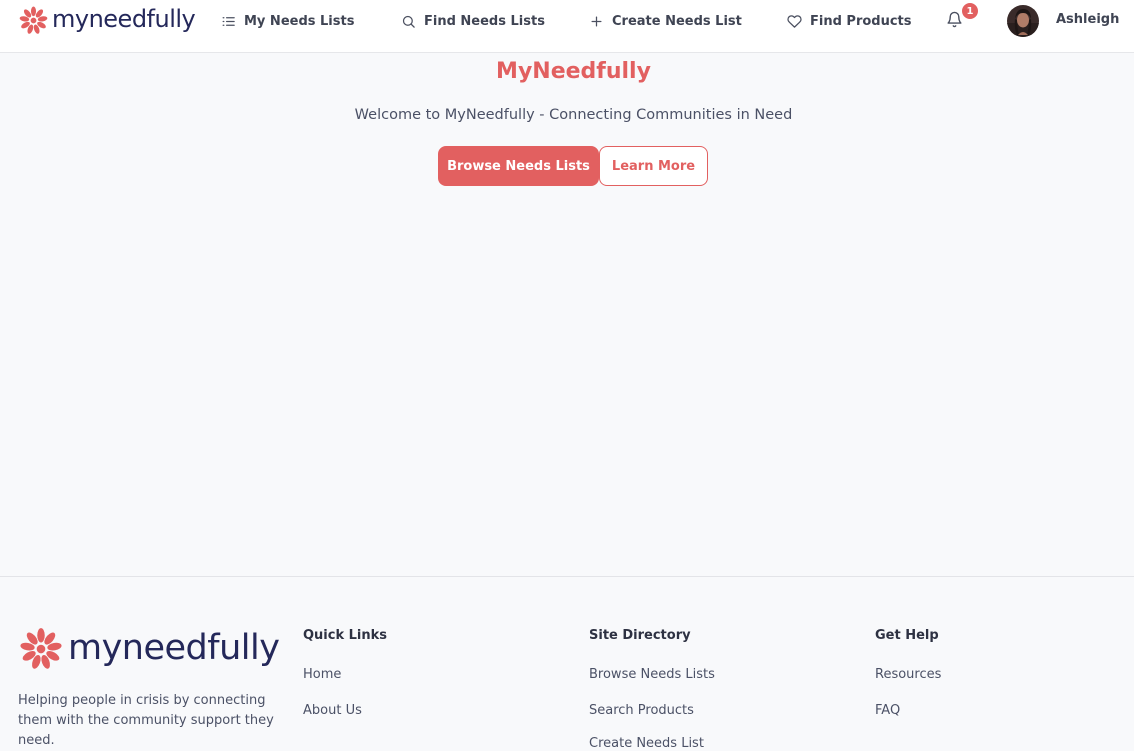 This screenshot has width=1134, height=751. I want to click on nav-create-needs-list: Create Needs List, so click(665, 21).